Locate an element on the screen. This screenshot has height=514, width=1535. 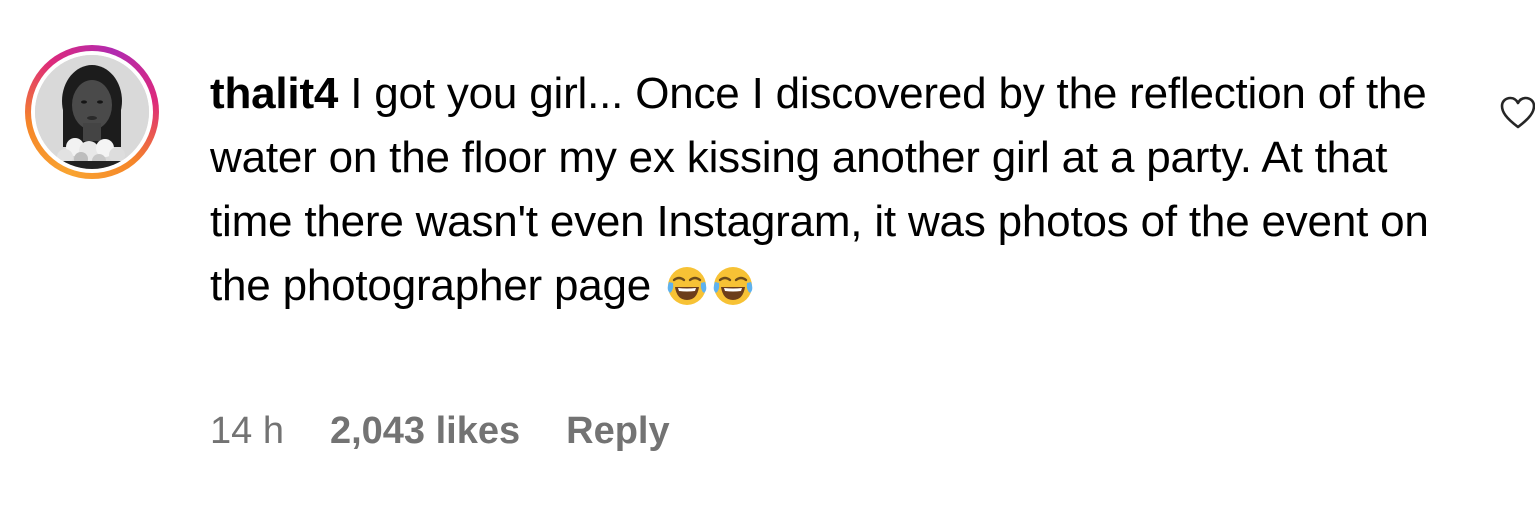
heart-icon is located at coordinates (1517, 113).